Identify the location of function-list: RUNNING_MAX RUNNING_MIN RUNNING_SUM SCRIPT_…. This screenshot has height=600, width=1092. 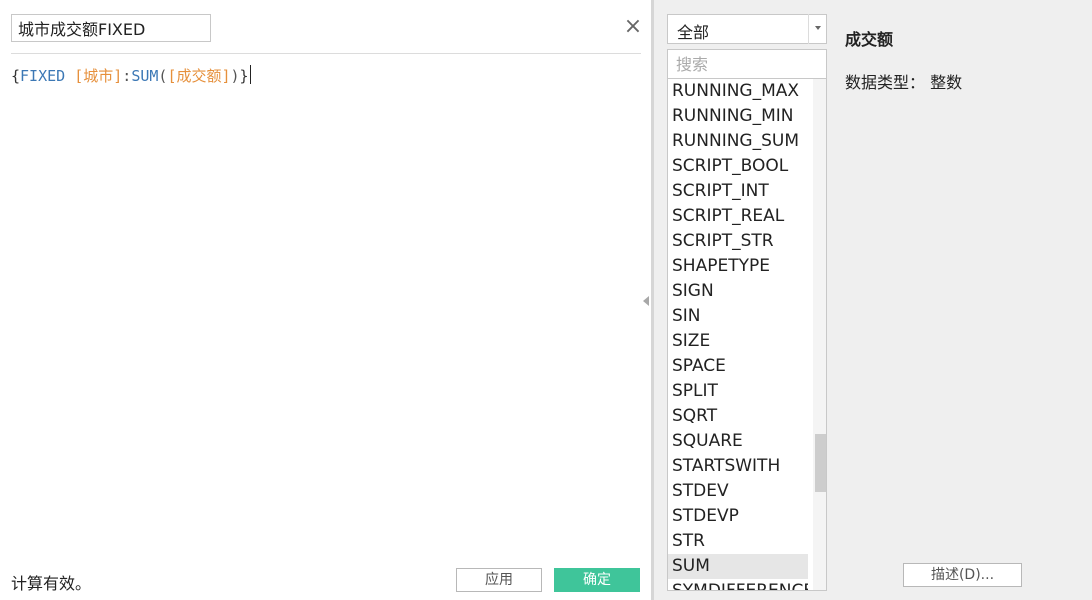
(747, 335).